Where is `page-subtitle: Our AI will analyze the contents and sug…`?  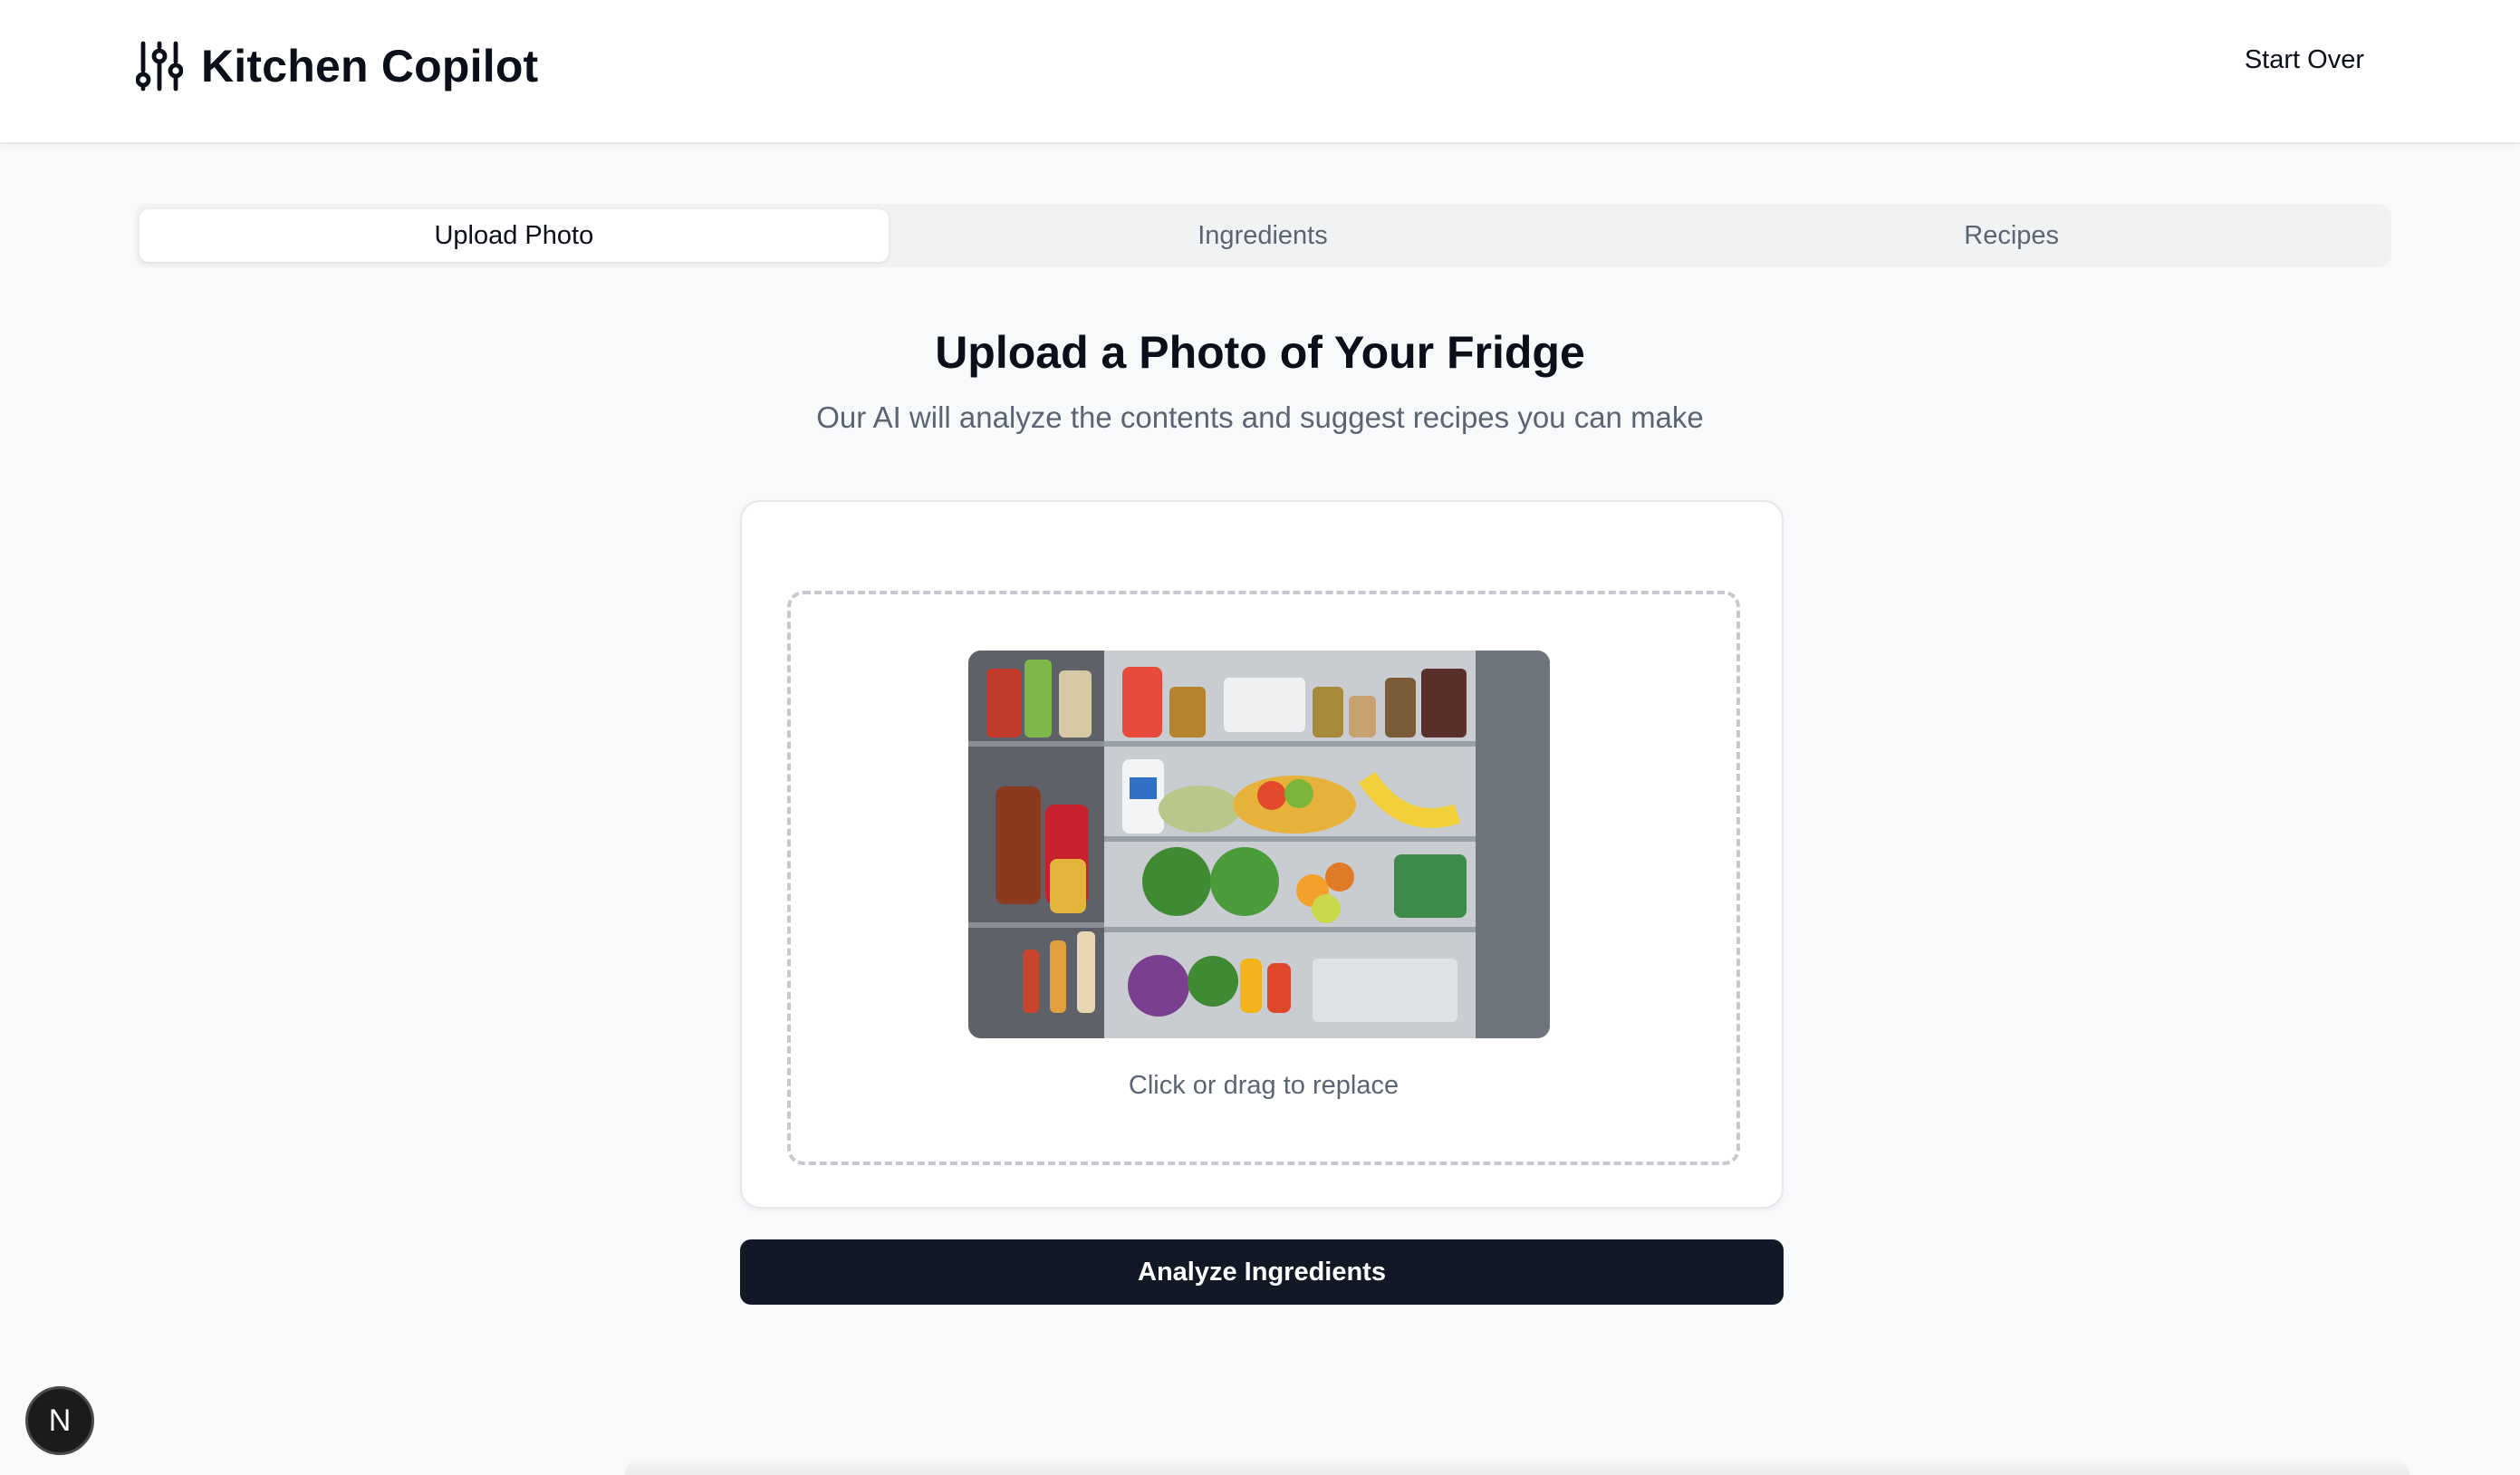
page-subtitle: Our AI will analyze the contents and sug… is located at coordinates (1260, 417).